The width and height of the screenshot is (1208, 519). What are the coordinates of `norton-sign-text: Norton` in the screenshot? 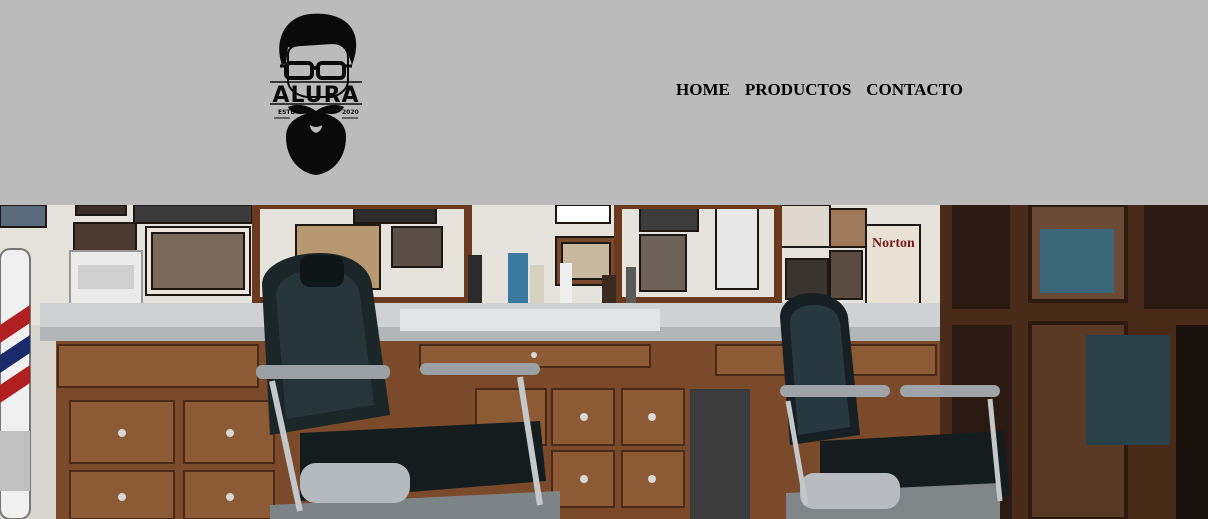 It's located at (893, 243).